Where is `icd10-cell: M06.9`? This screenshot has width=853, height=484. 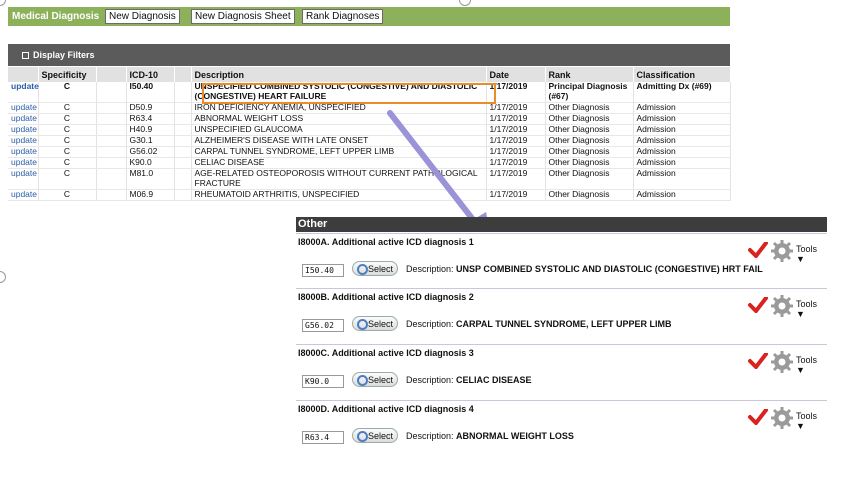
icd10-cell: M06.9 is located at coordinates (150, 195).